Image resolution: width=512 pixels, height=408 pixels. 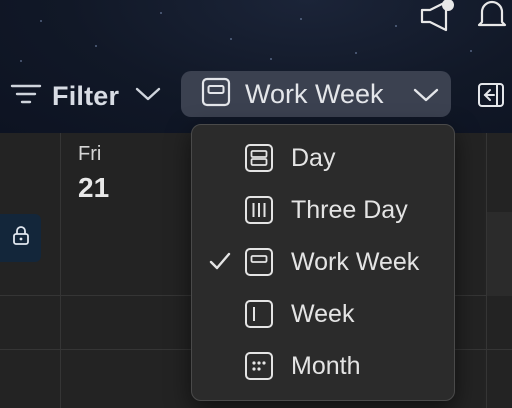 I want to click on filter-label: Filter, so click(x=86, y=95).